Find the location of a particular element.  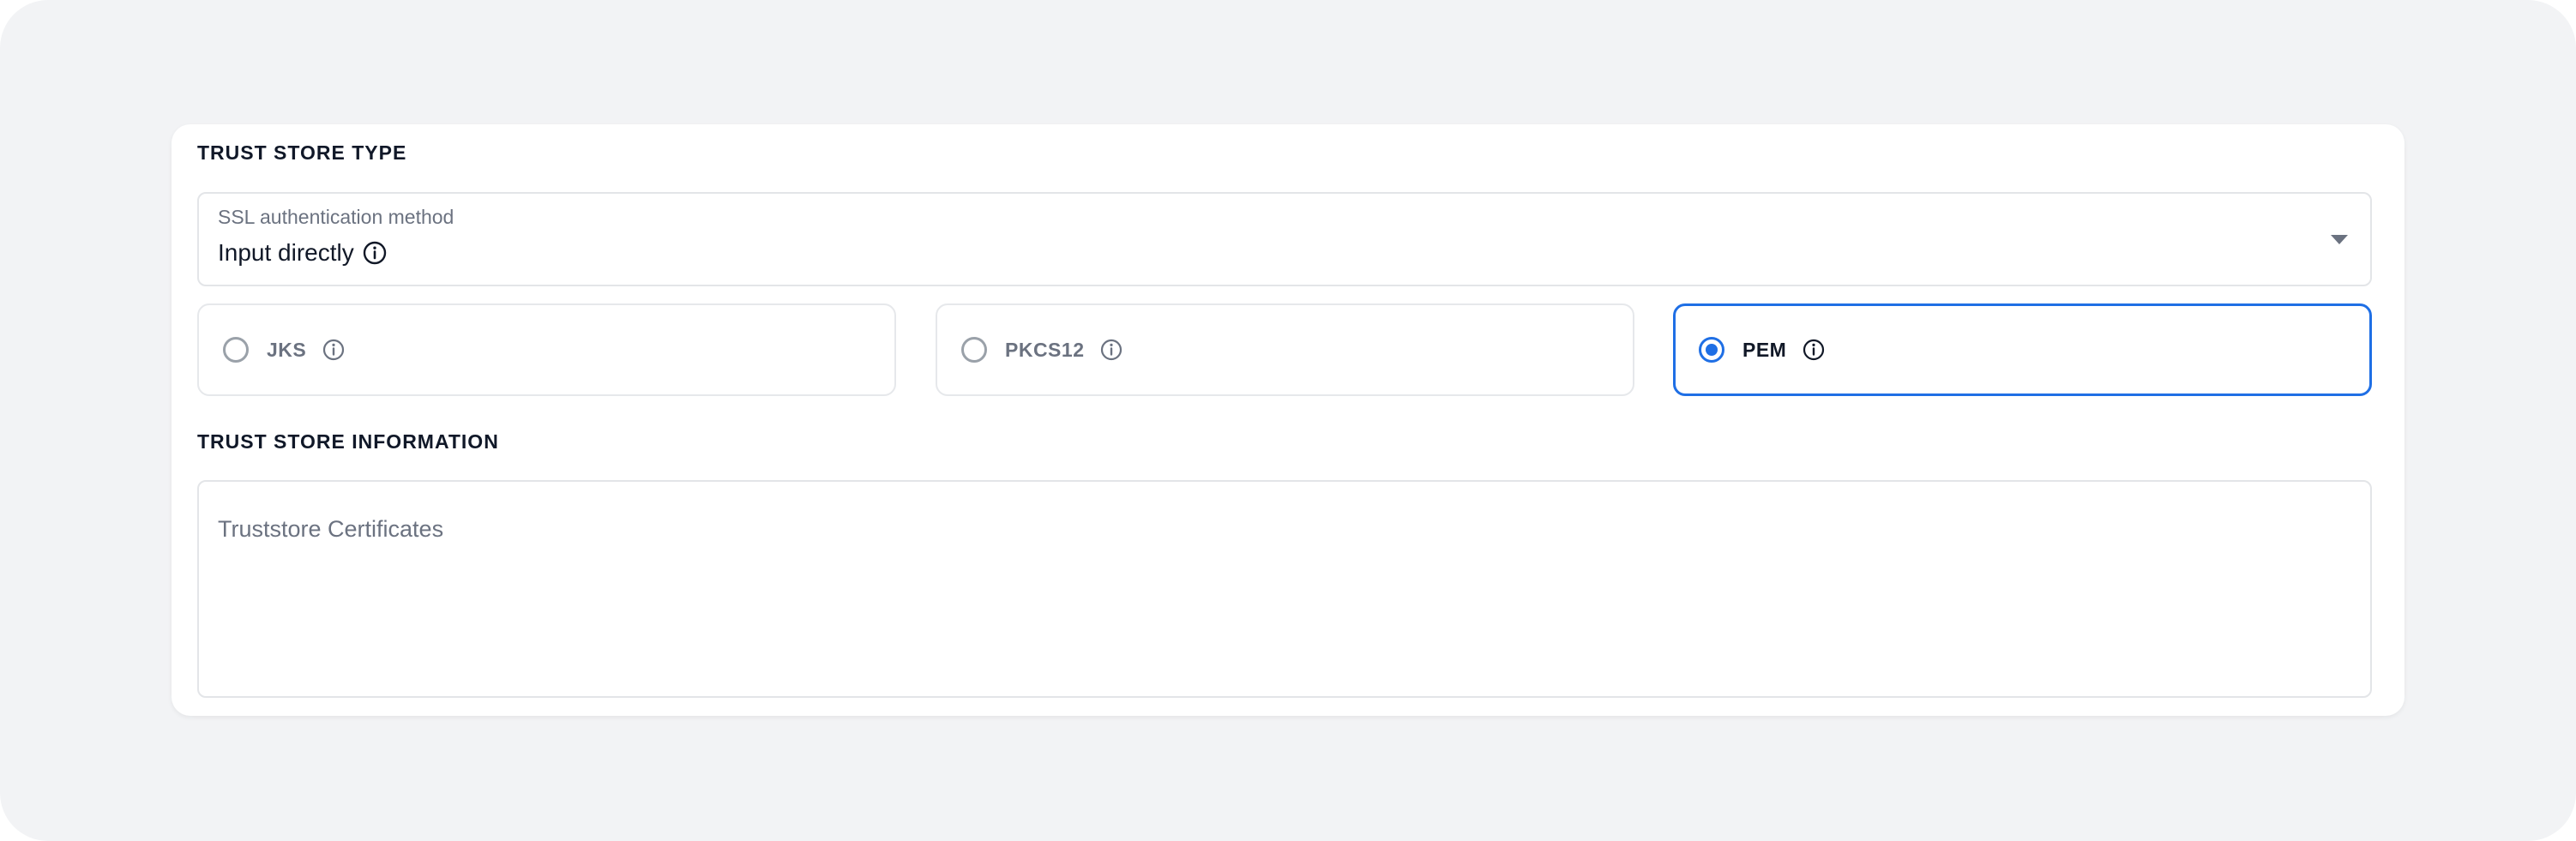

ssl-auth-method-value-row: Input directly is located at coordinates (302, 253).